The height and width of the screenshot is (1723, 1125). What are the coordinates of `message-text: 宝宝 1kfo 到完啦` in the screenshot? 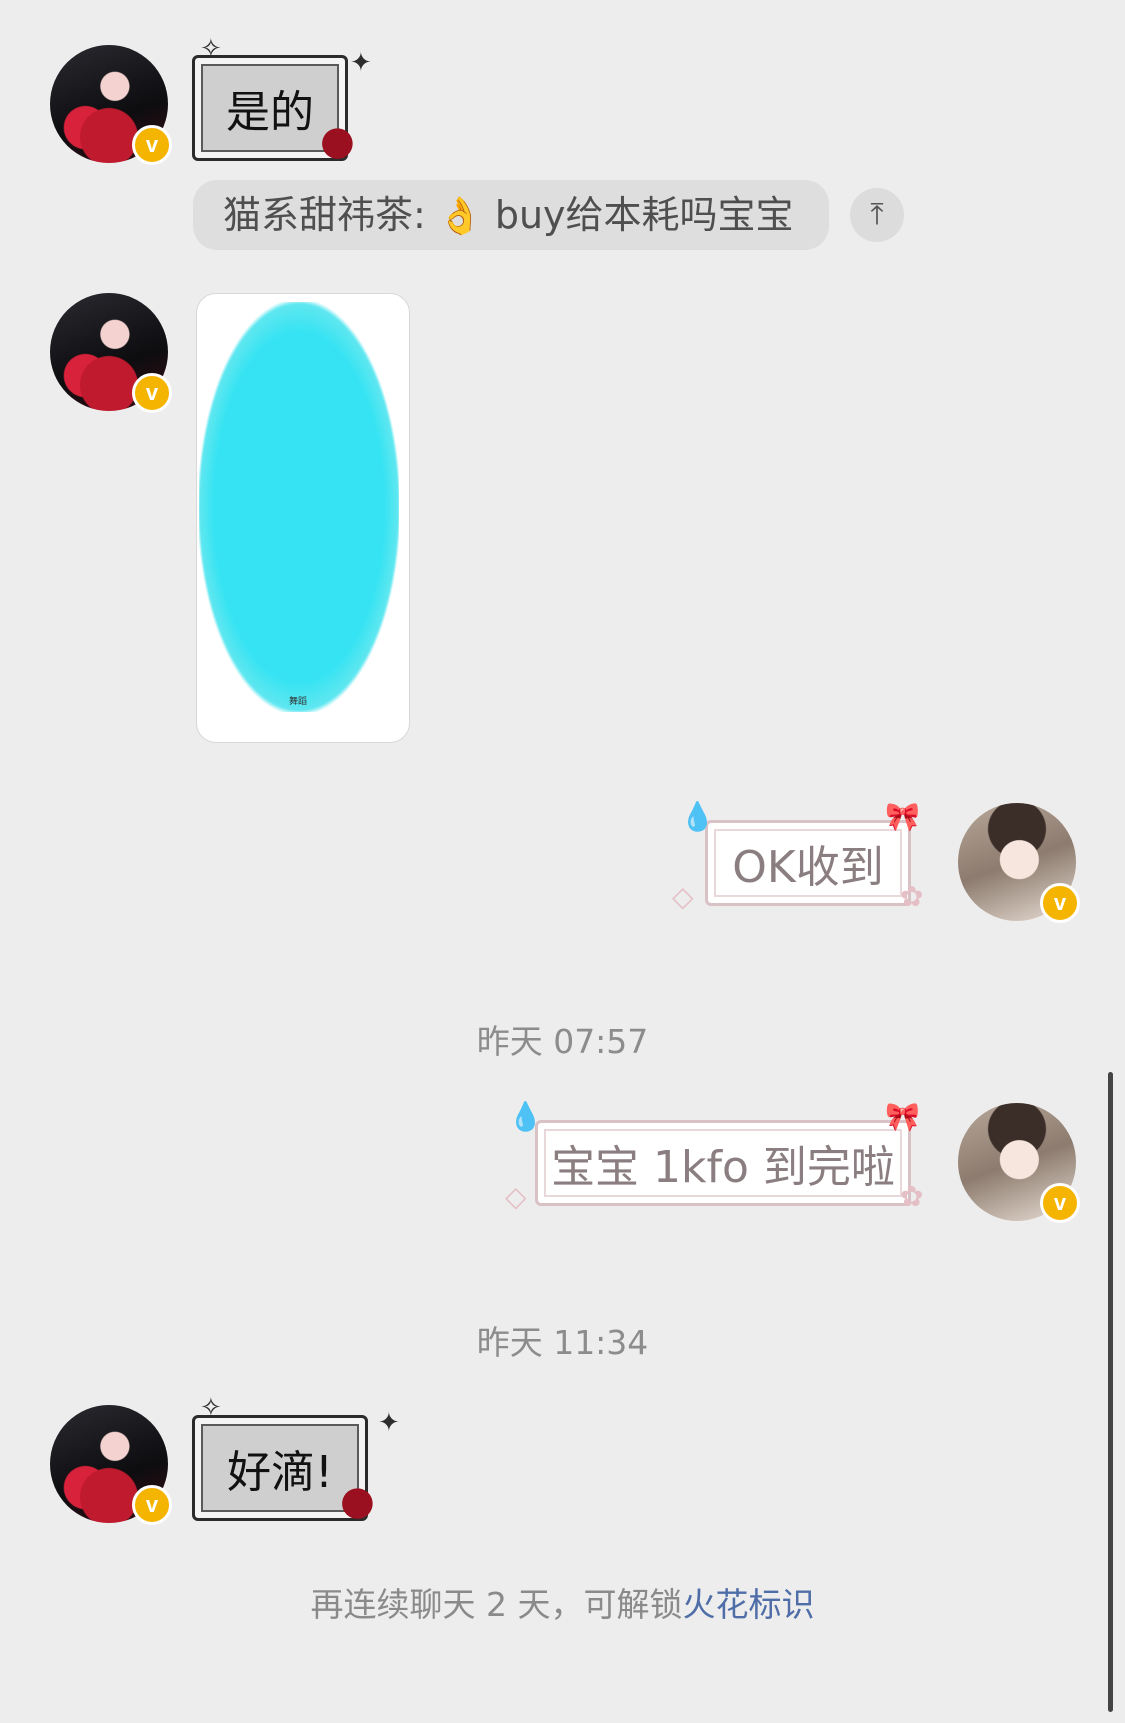 It's located at (723, 1167).